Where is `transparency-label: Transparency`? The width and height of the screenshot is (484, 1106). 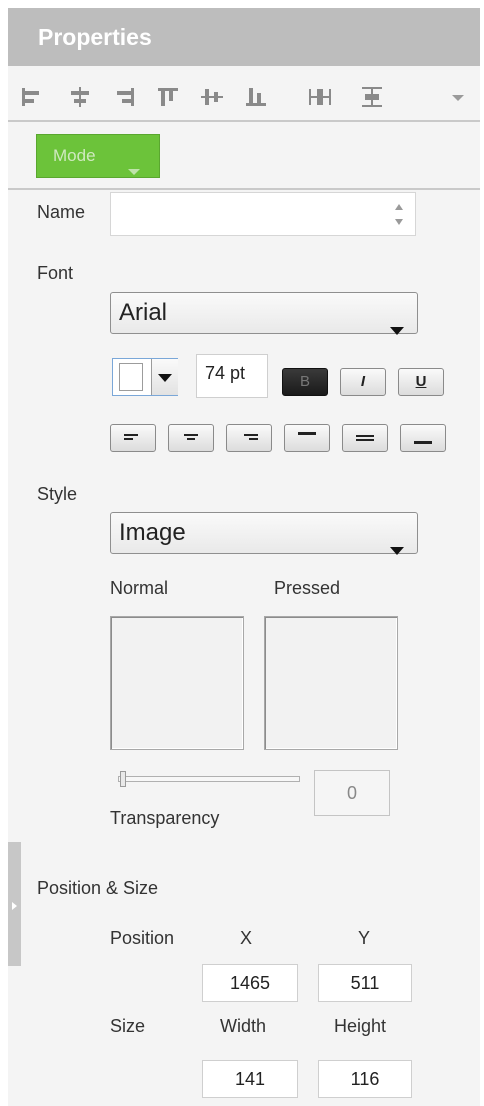
transparency-label: Transparency is located at coordinates (165, 818).